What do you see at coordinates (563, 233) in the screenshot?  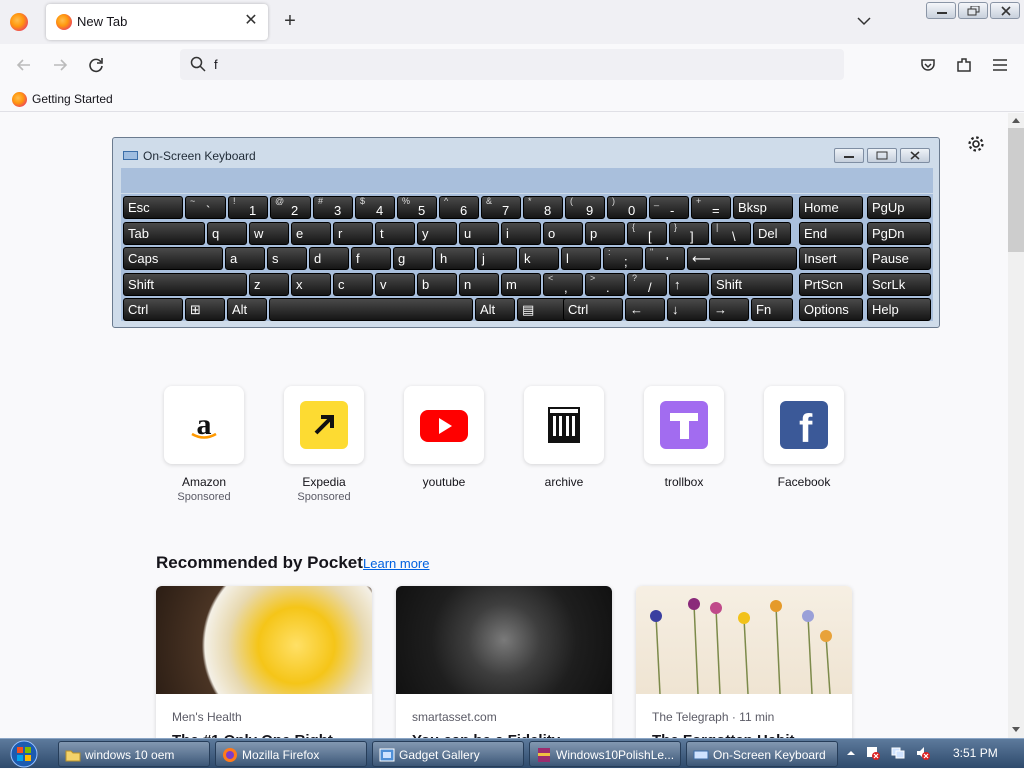 I see `osk-key-o: o` at bounding box center [563, 233].